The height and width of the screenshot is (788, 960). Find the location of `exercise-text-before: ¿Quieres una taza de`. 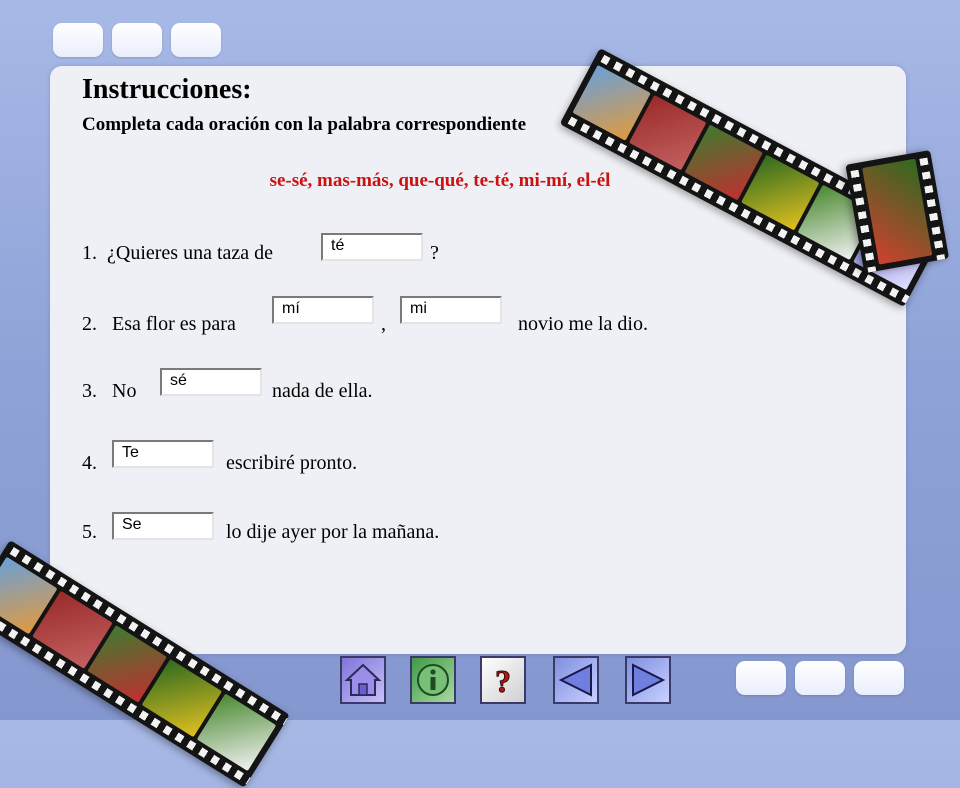

exercise-text-before: ¿Quieres una taza de is located at coordinates (190, 253).